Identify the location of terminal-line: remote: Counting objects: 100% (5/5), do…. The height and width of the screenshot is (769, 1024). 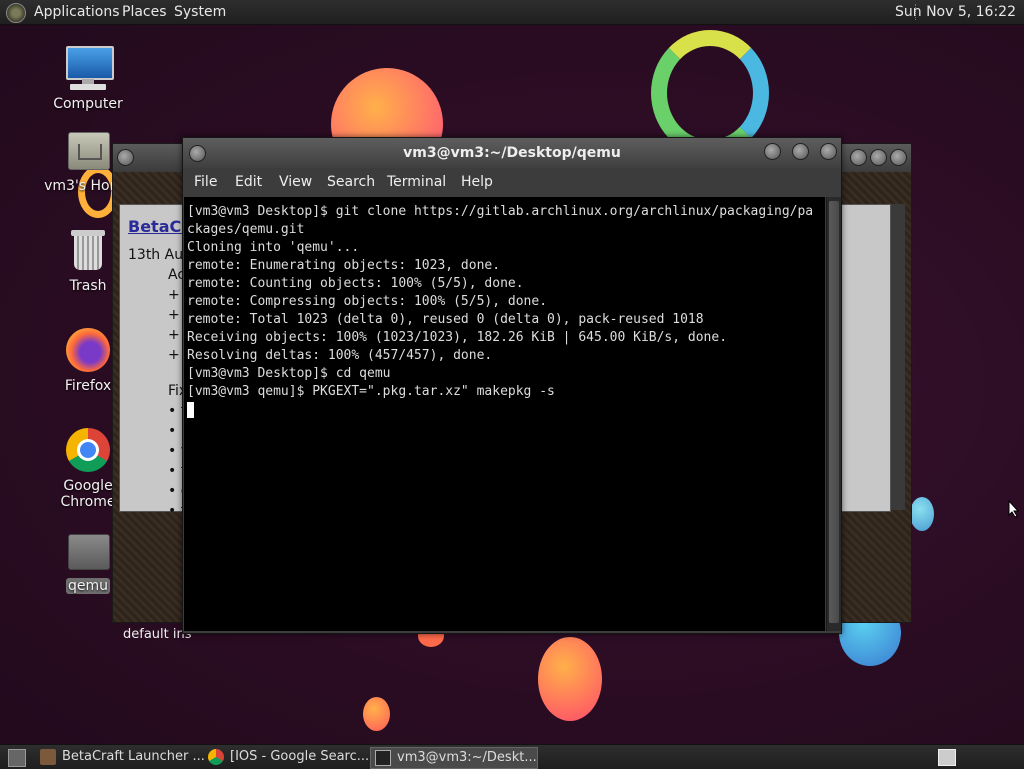
(355, 283).